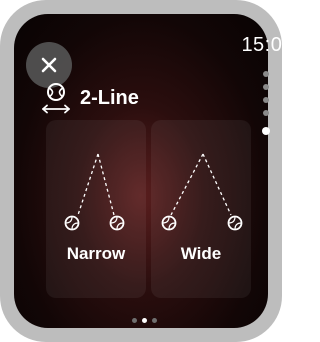 Image resolution: width=320 pixels, height=342 pixels. Describe the element at coordinates (266, 131) in the screenshot. I see `scroll-dot-active` at that location.